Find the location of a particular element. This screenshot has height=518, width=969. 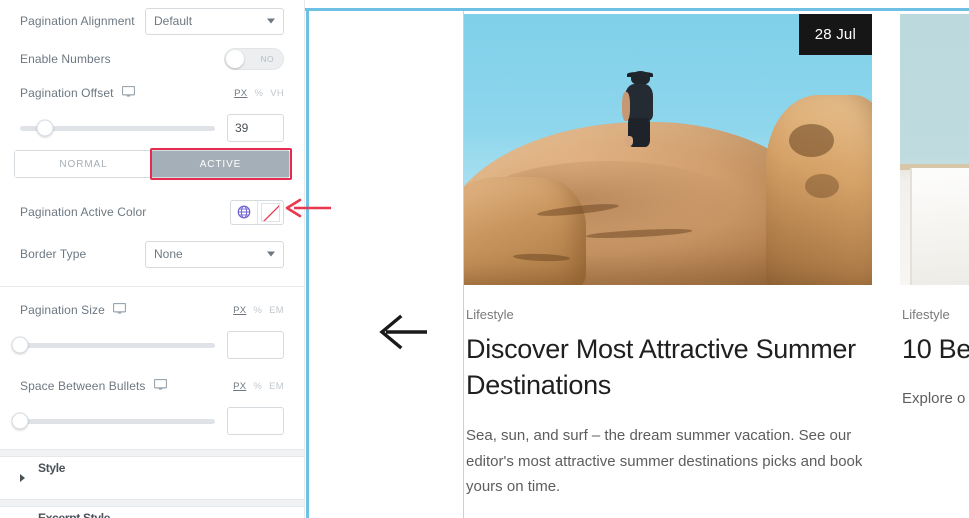

pagination-active-color-label: Pagination Active Color is located at coordinates (83, 212).